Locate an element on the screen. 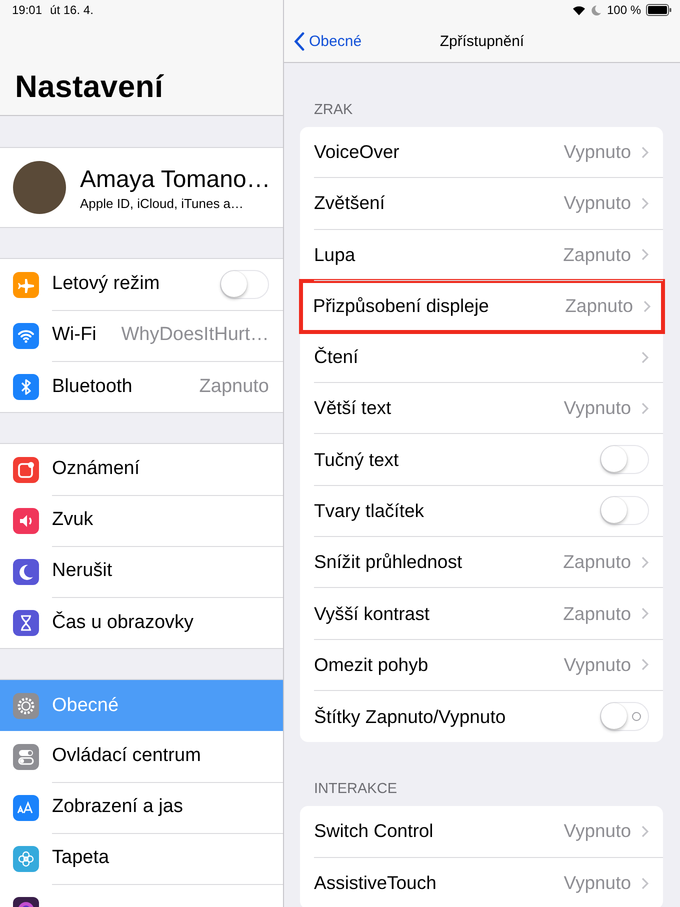 This screenshot has width=680, height=907. flower-icon is located at coordinates (26, 859).